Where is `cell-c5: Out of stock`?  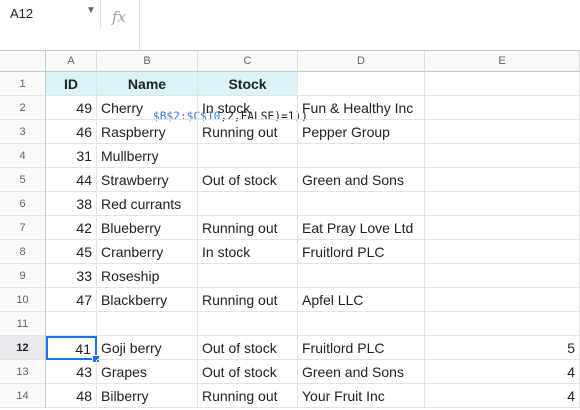
cell-c5: Out of stock is located at coordinates (248, 180).